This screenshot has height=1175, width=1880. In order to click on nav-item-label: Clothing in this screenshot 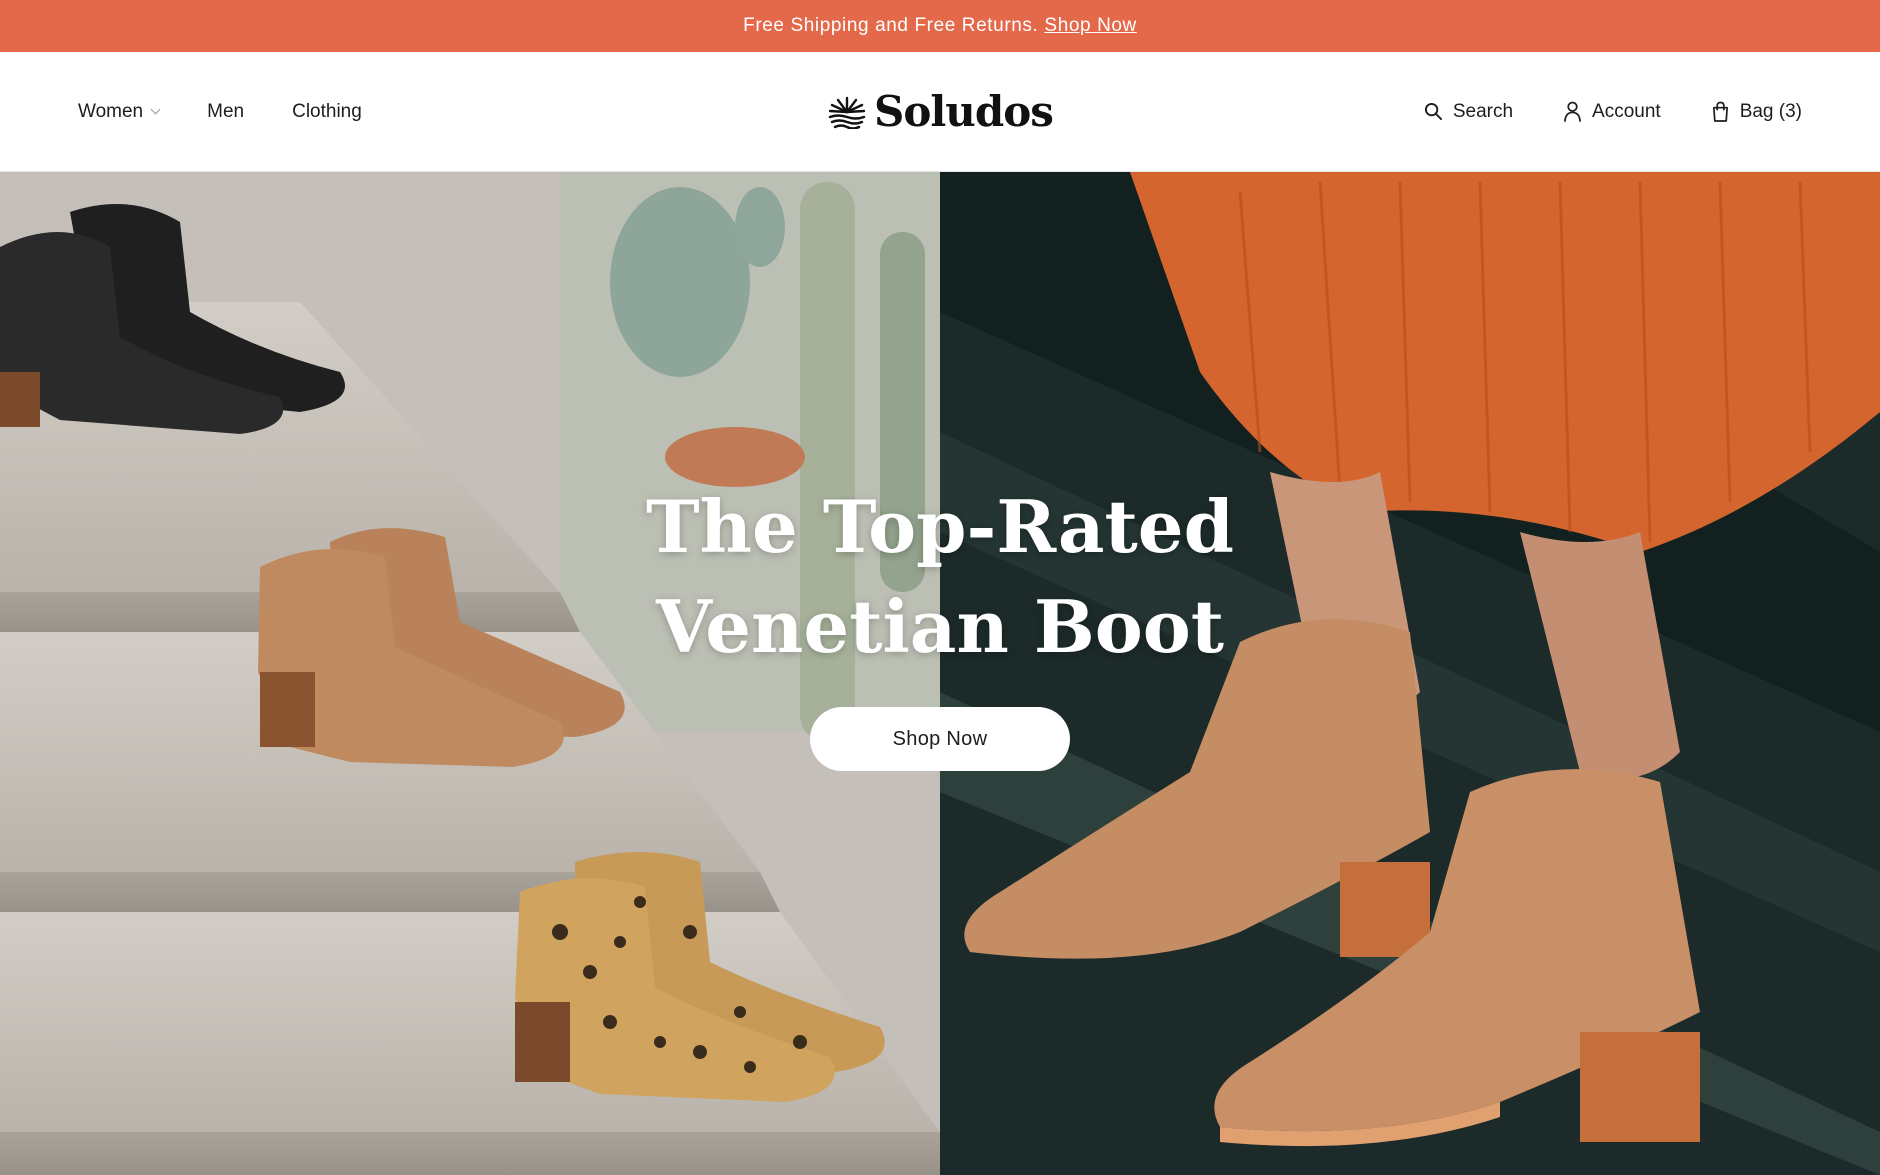, I will do `click(327, 111)`.